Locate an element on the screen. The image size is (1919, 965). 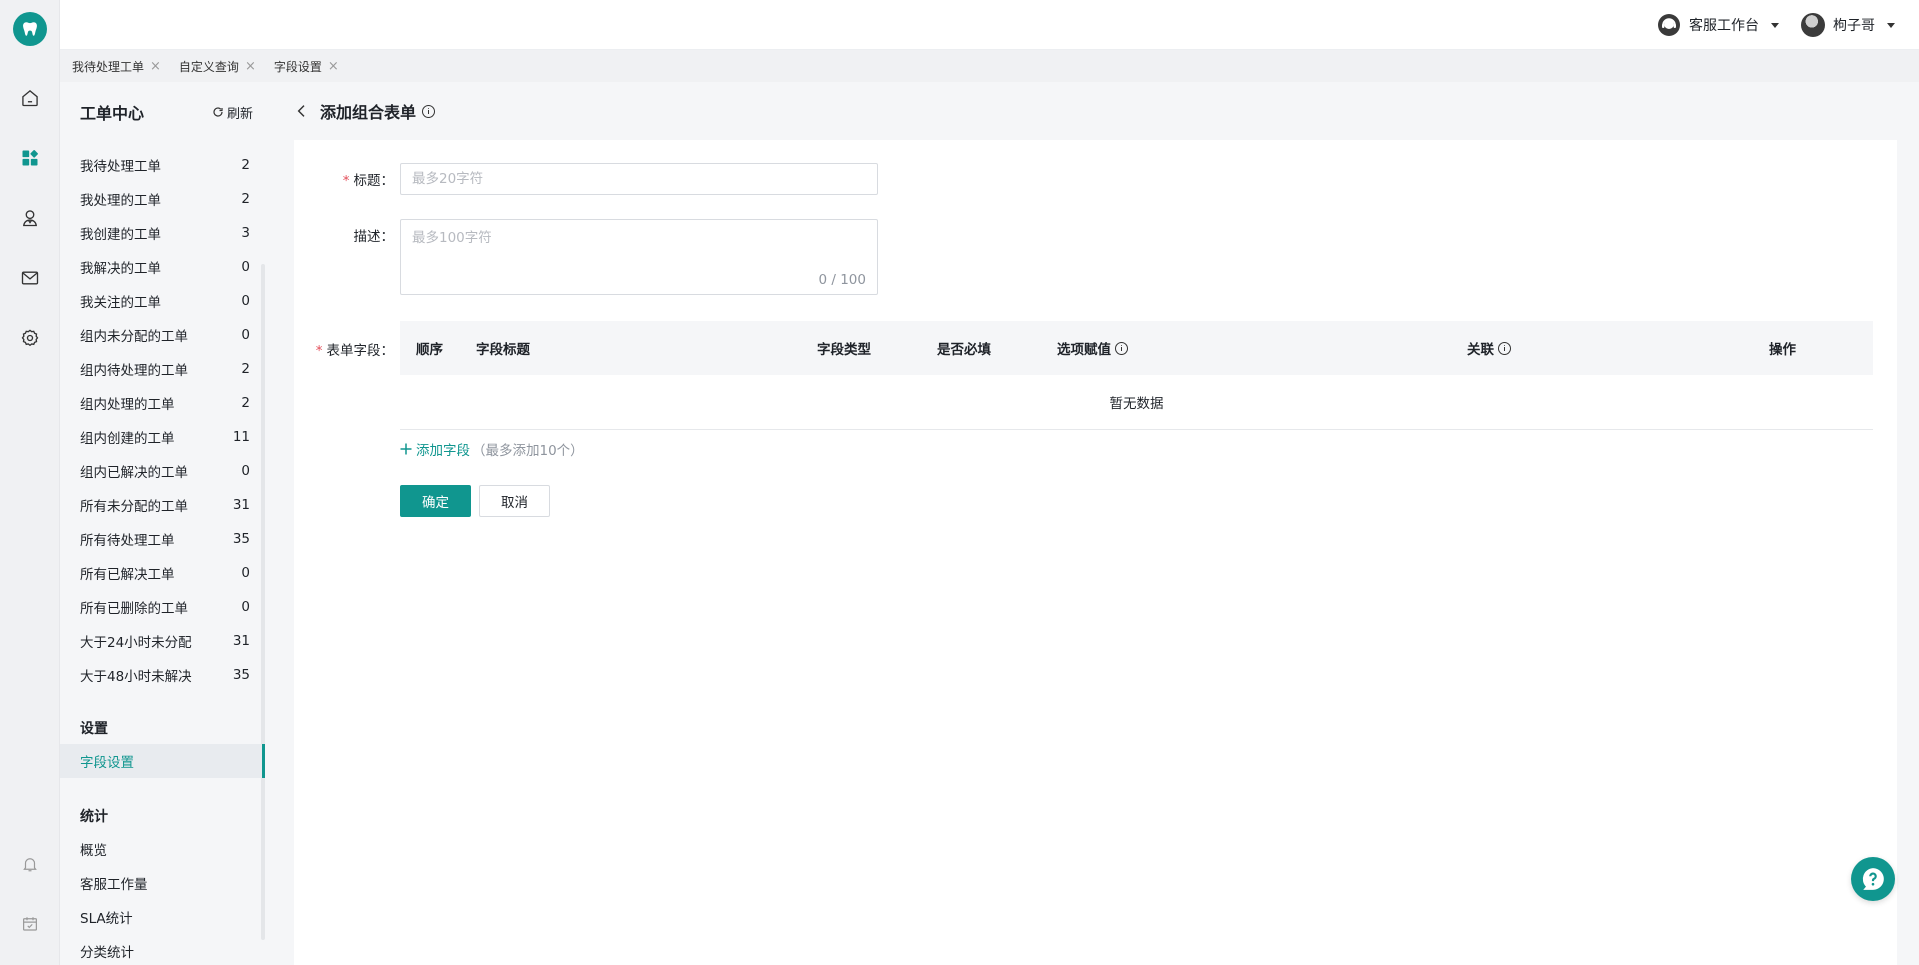
refresh-icon is located at coordinates (218, 112).